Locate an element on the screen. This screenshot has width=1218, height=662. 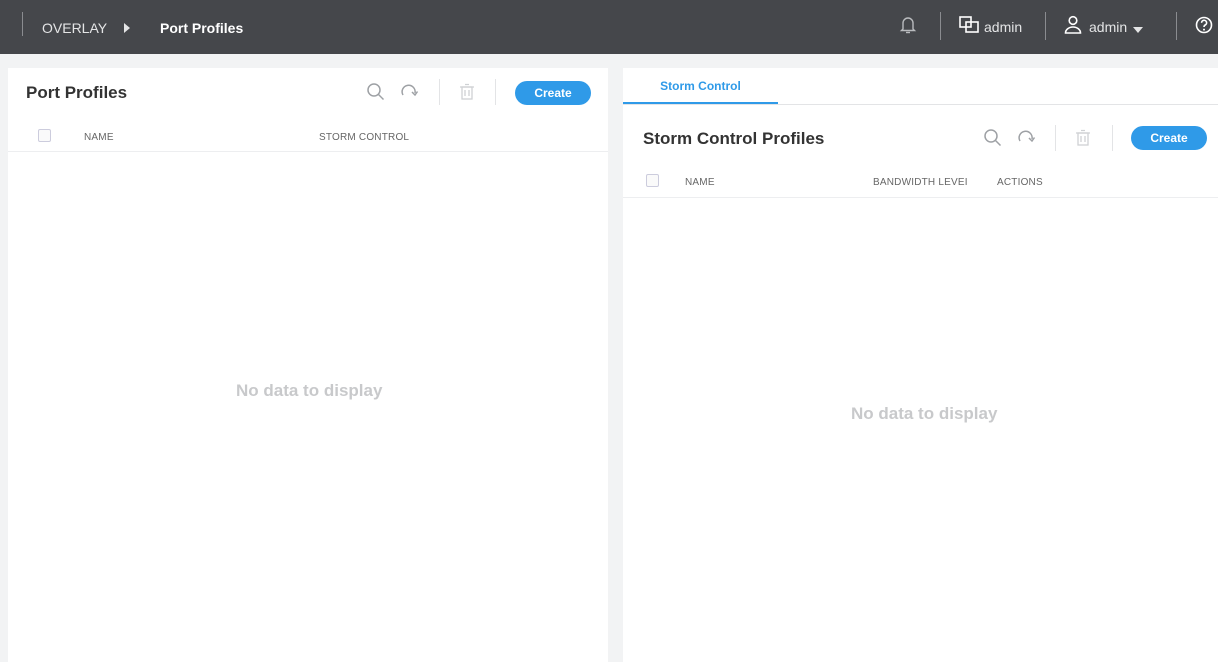
column-header-bandwidth-level: BANDWIDTH LEVEI is located at coordinates (920, 182).